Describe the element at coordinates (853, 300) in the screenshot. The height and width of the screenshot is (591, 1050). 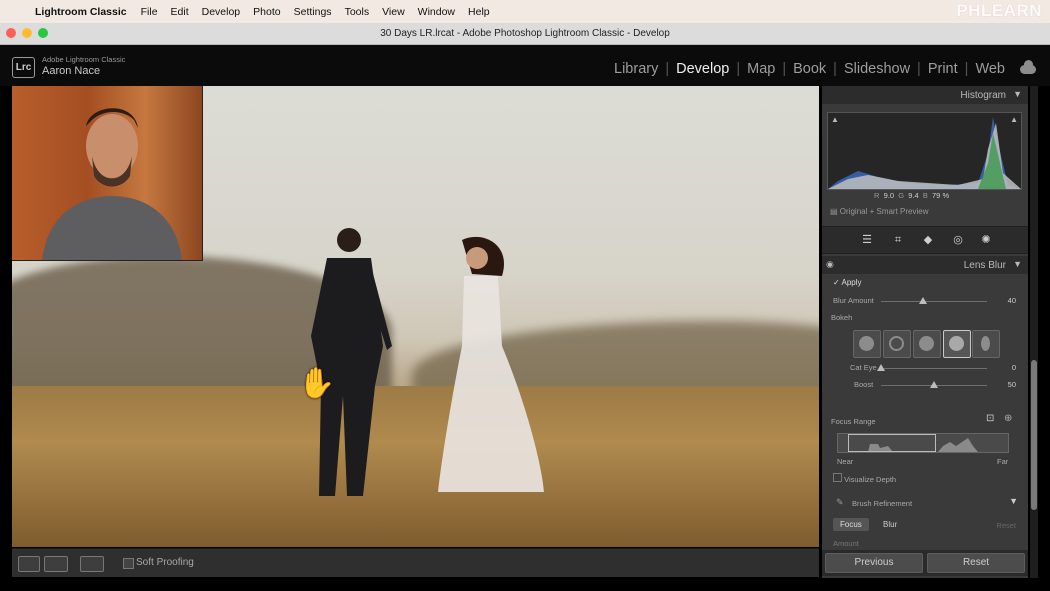
I see `blur-amount-label: Blur Amount` at that location.